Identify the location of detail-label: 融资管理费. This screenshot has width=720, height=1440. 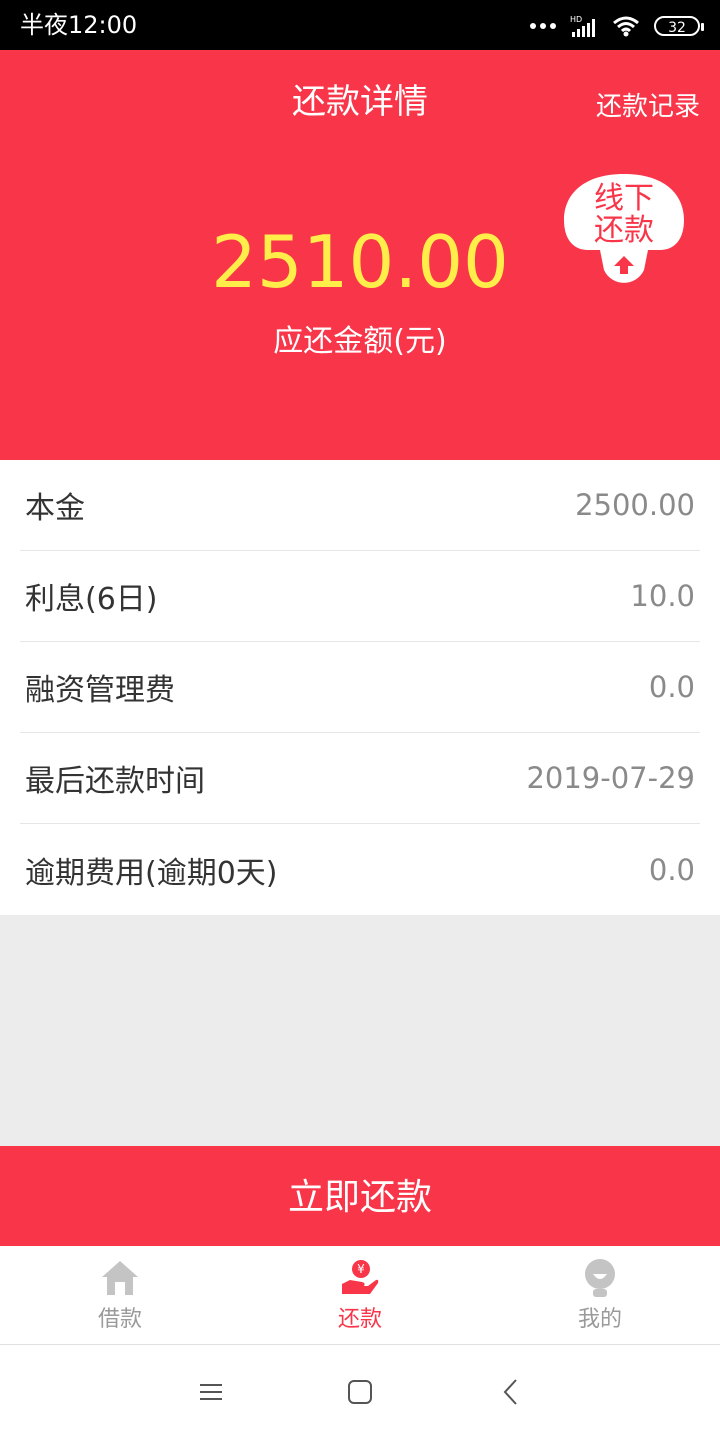
(100, 690).